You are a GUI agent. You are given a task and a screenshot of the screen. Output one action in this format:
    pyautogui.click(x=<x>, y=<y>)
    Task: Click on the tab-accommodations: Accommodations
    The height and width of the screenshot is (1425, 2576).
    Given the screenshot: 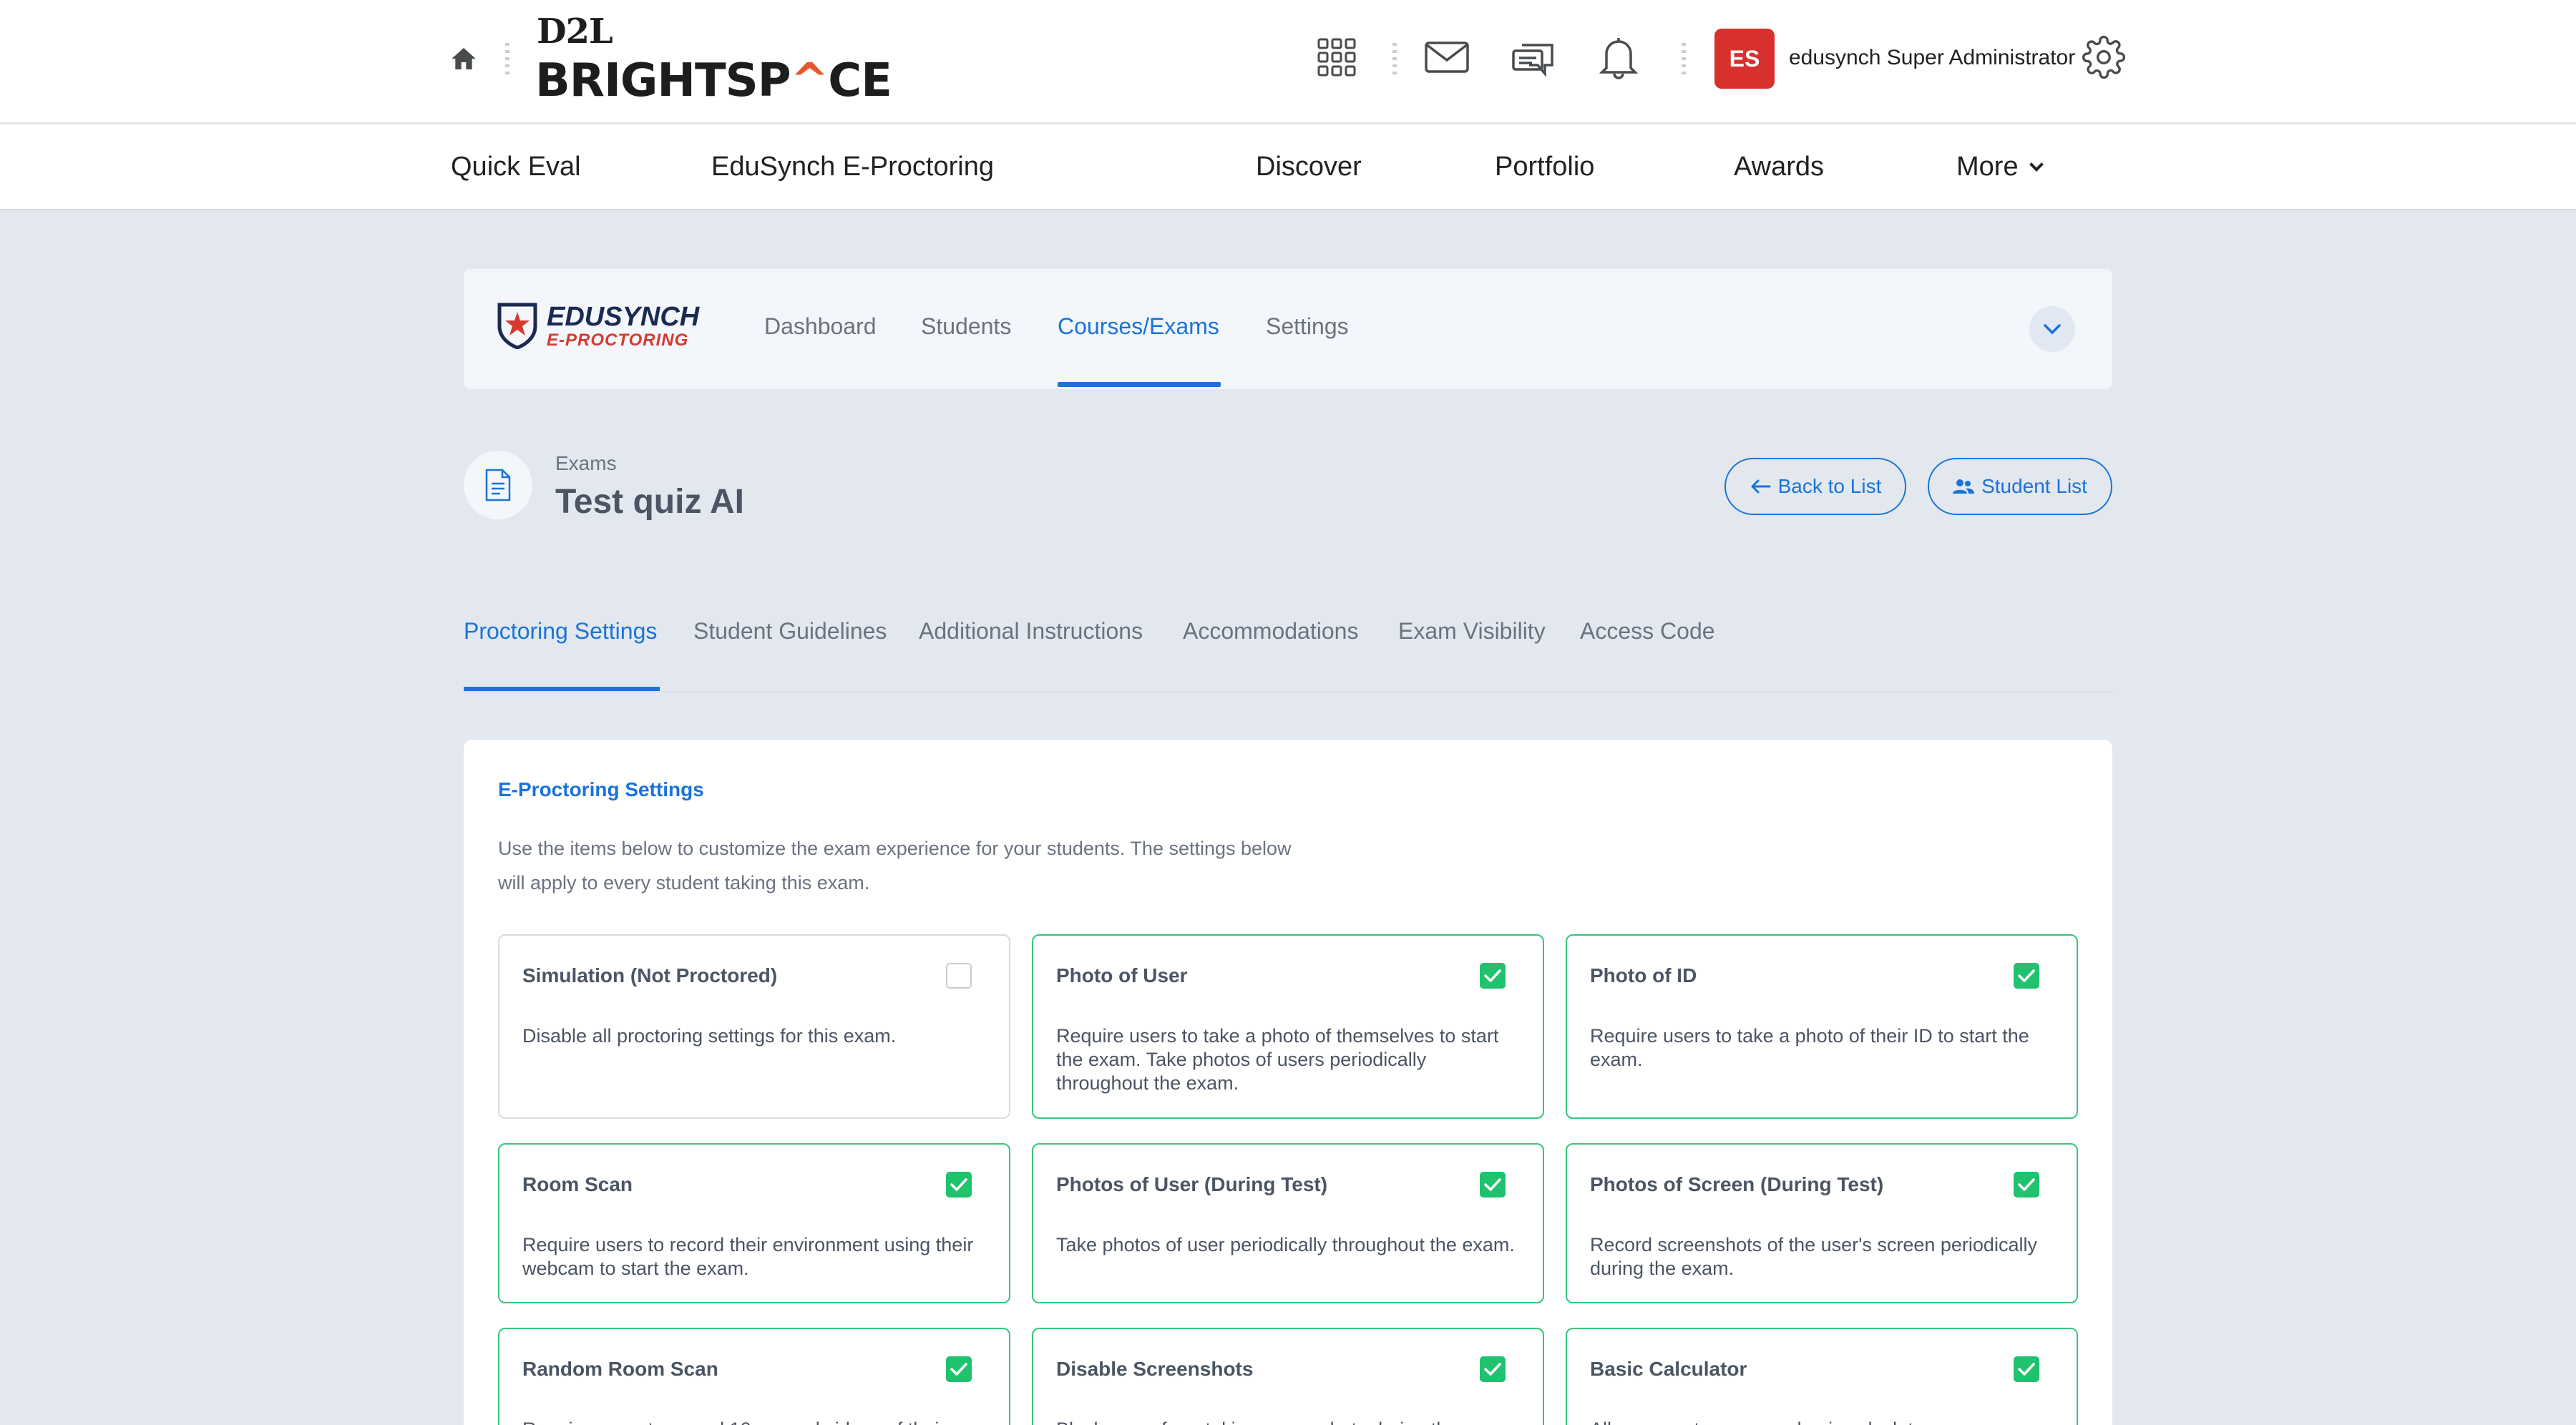 What is the action you would take?
    pyautogui.click(x=1270, y=632)
    